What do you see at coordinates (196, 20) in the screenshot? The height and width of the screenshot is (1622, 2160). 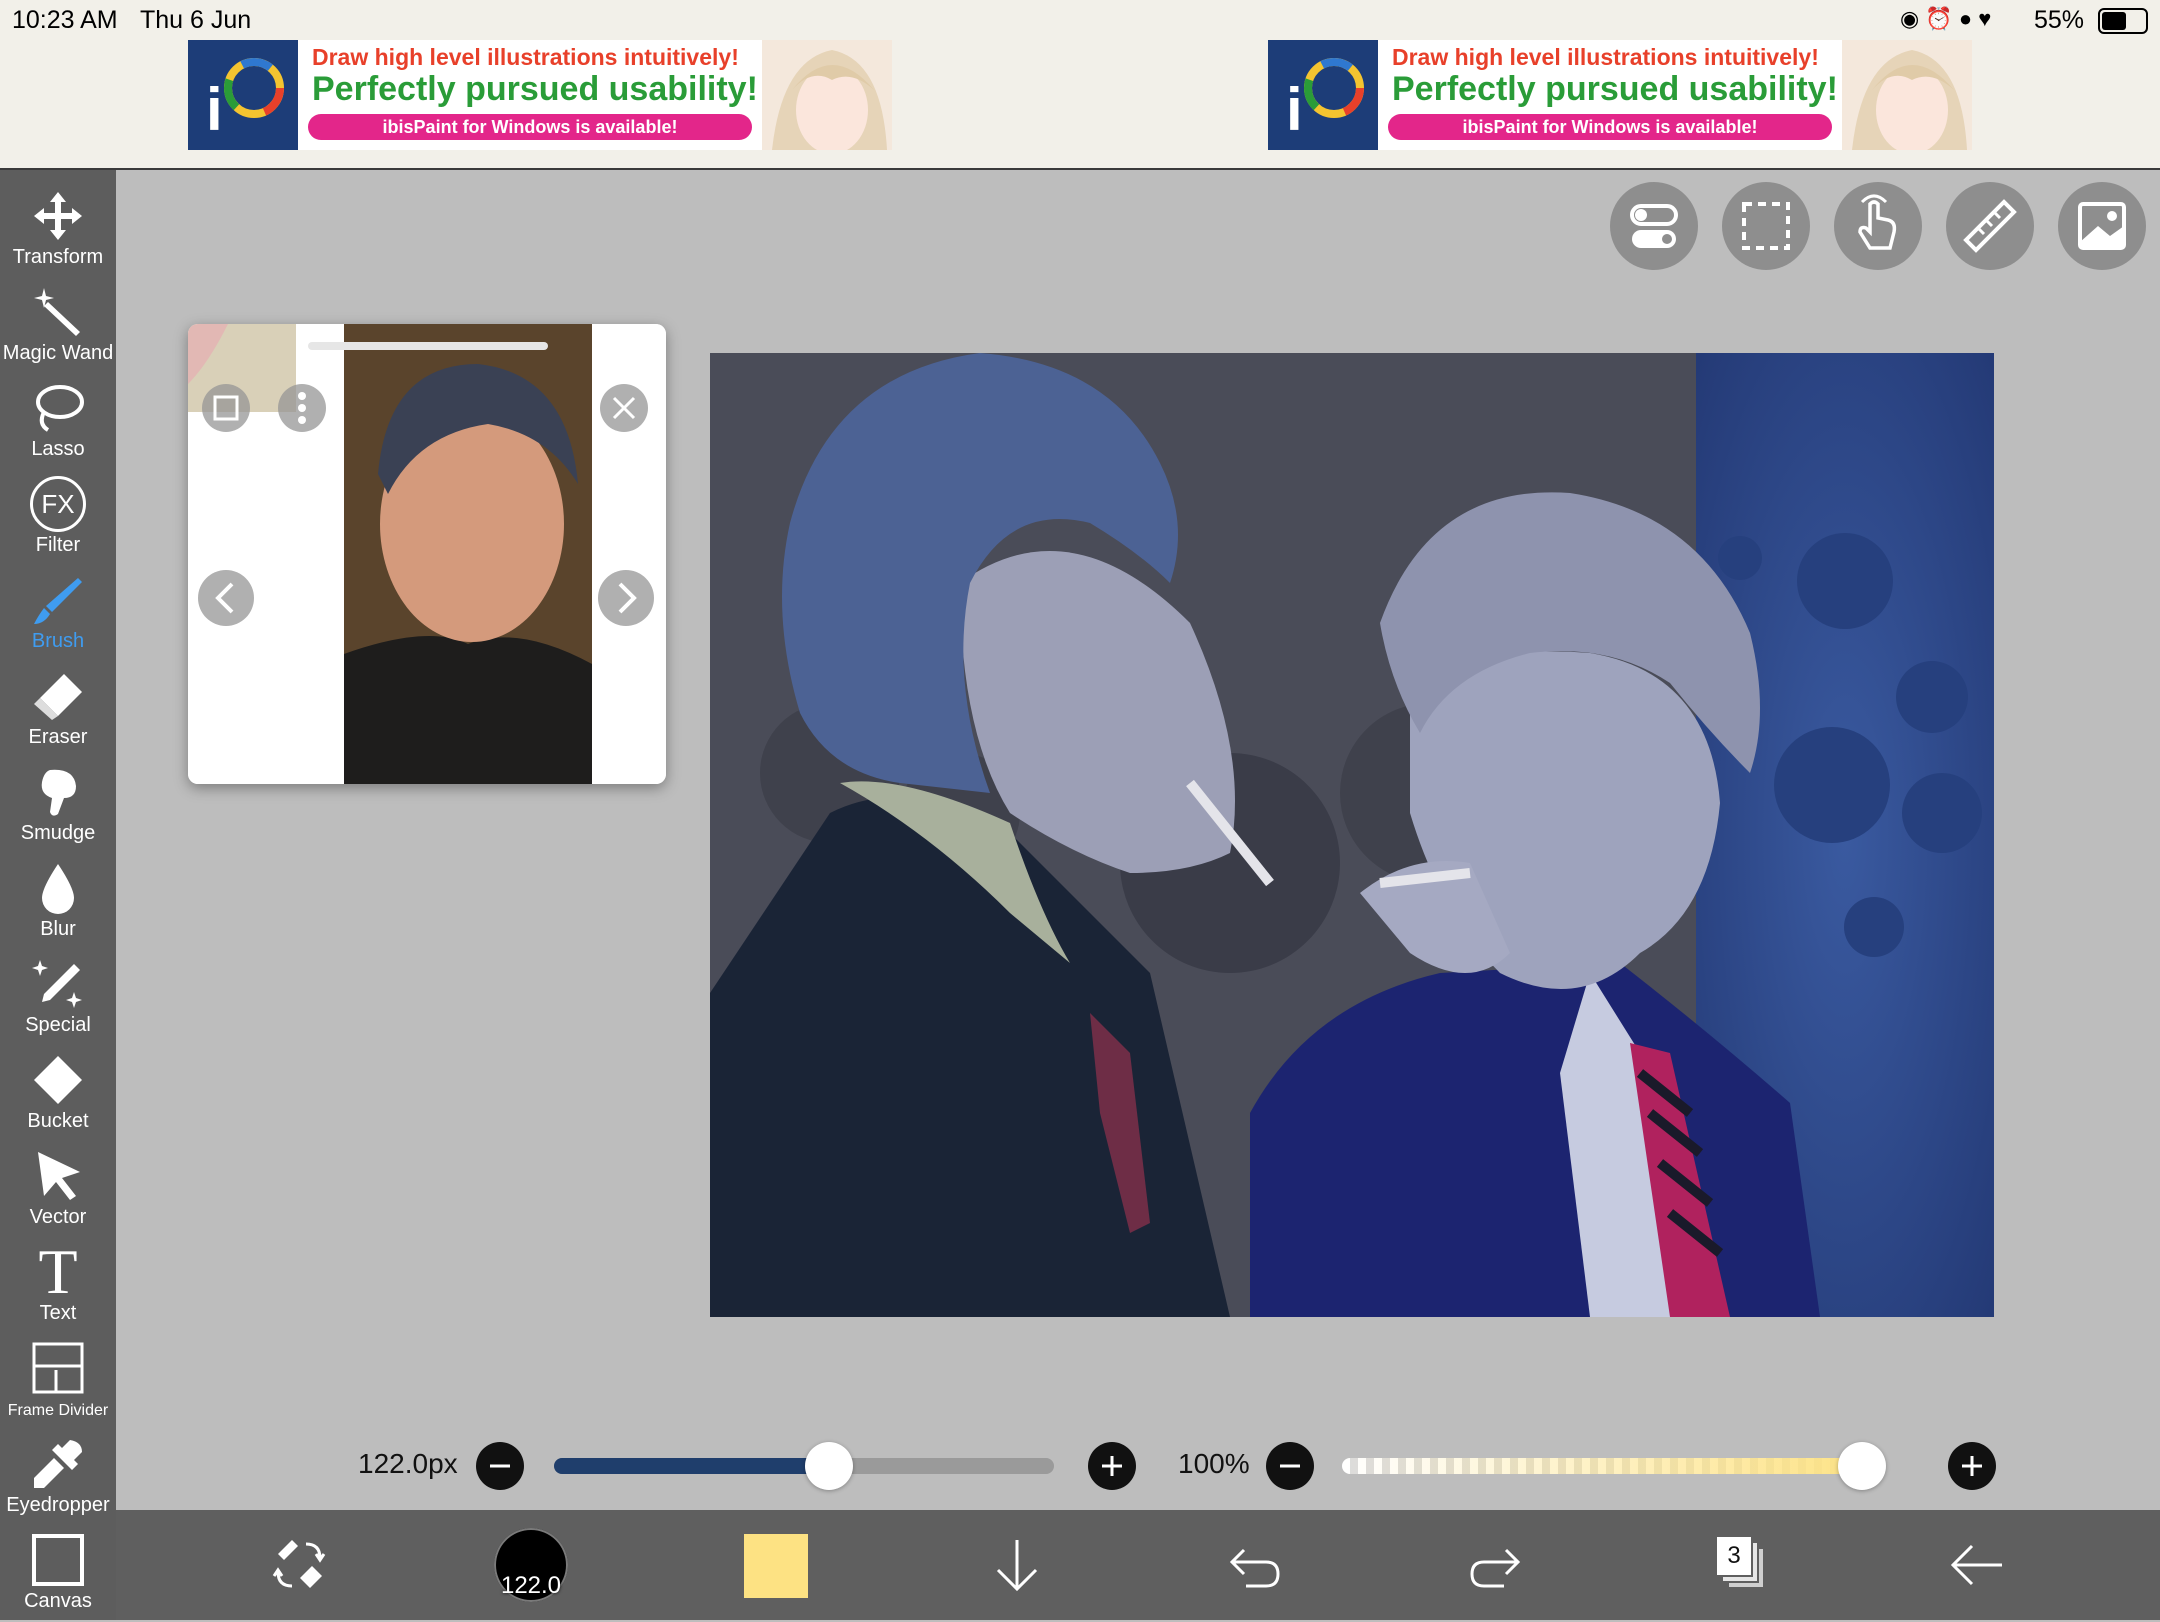 I see `status-date: Thu 6 Jun` at bounding box center [196, 20].